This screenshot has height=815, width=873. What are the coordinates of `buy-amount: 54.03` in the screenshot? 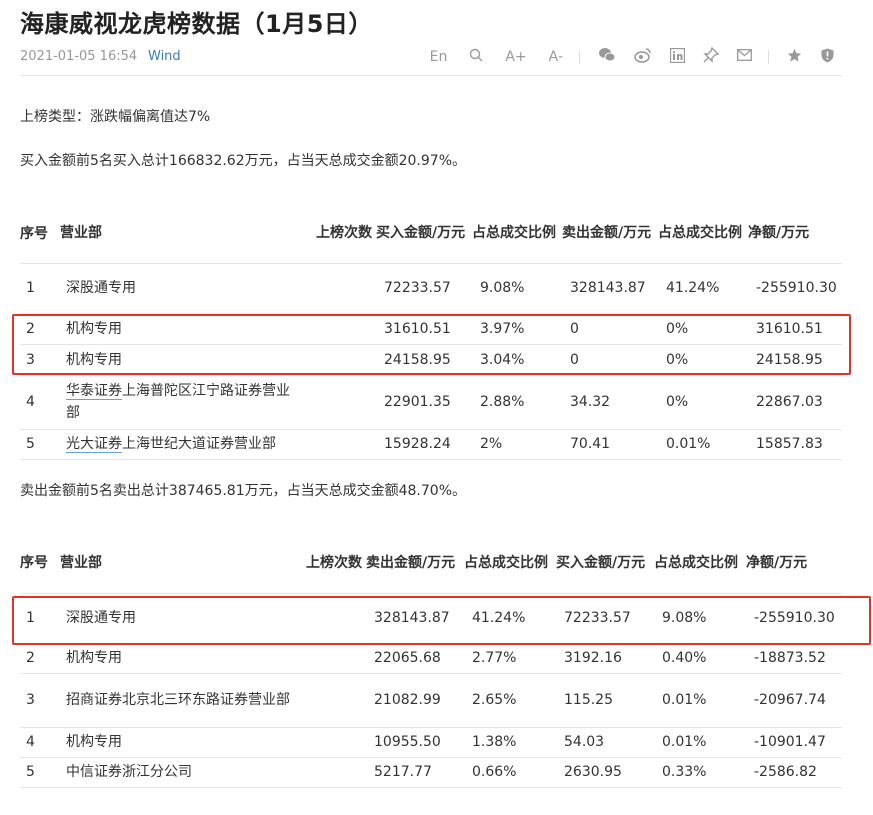 It's located at (605, 742).